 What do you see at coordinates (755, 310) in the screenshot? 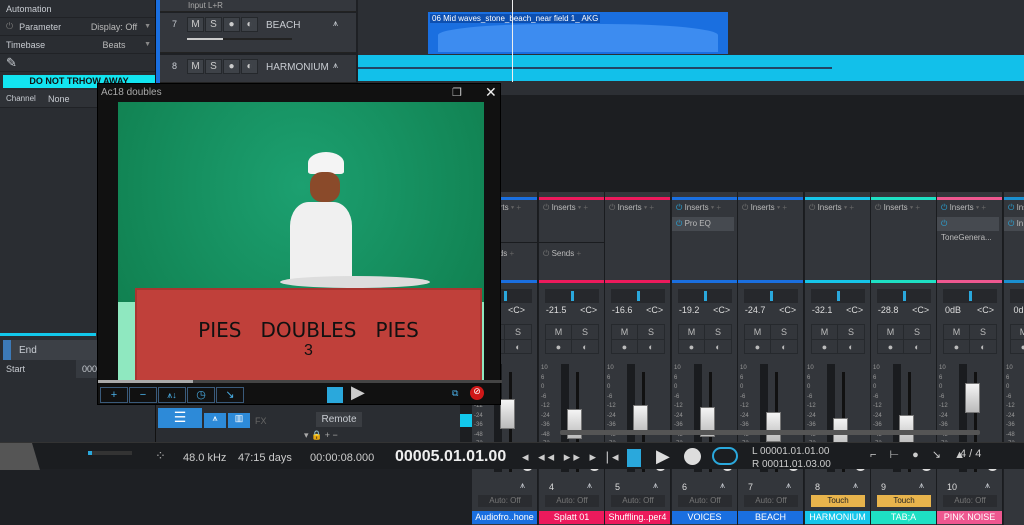
I see `volume-value: -24.7` at bounding box center [755, 310].